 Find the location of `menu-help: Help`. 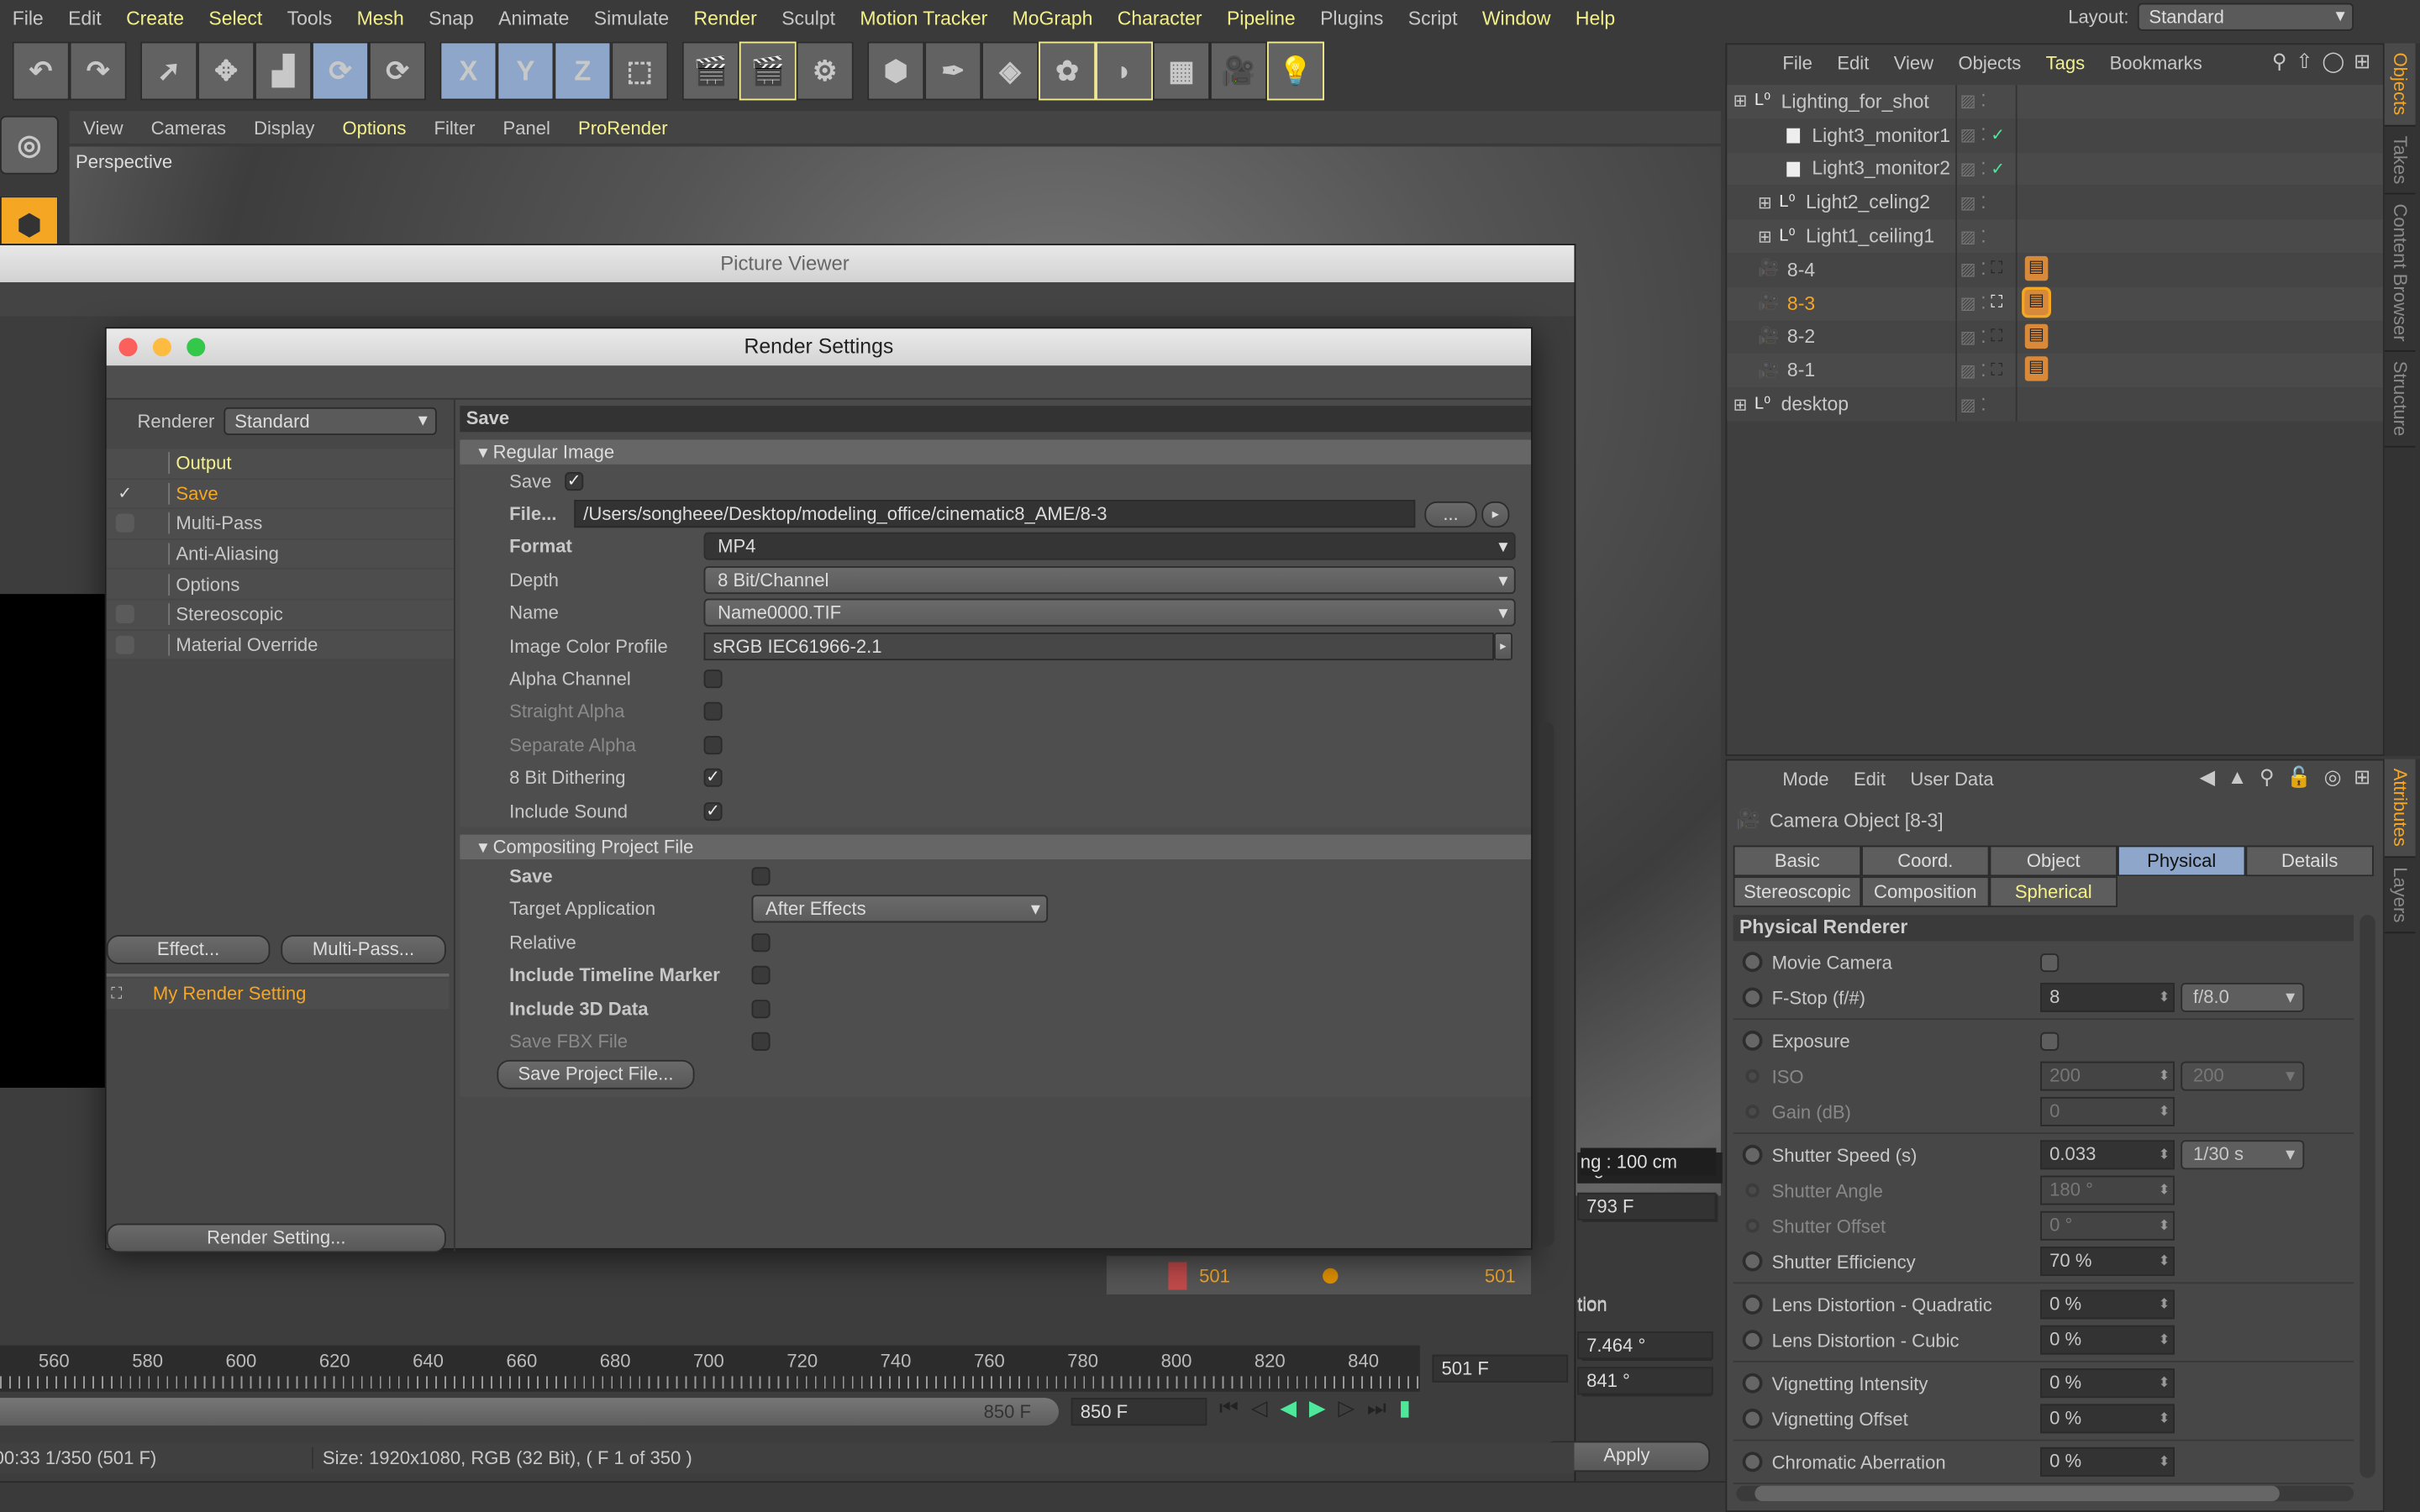

menu-help: Help is located at coordinates (1595, 18).